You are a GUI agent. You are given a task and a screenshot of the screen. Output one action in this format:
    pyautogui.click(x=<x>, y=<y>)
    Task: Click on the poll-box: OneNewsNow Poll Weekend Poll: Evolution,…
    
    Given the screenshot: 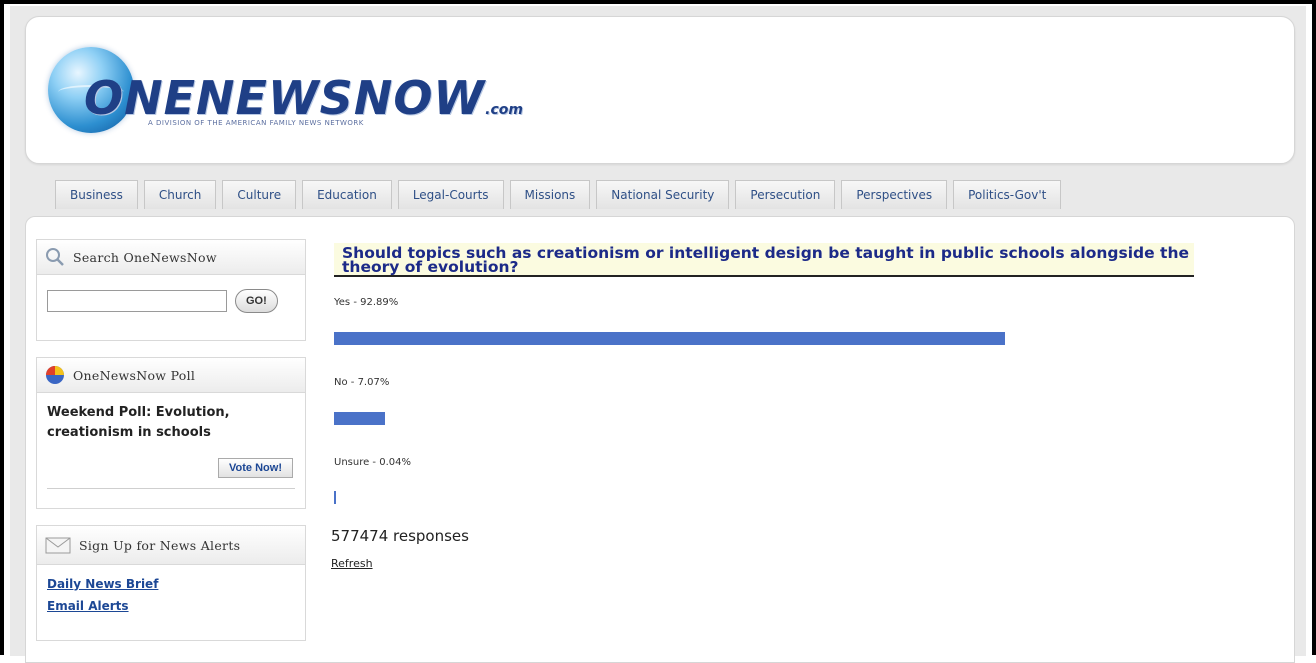 What is the action you would take?
    pyautogui.click(x=171, y=433)
    